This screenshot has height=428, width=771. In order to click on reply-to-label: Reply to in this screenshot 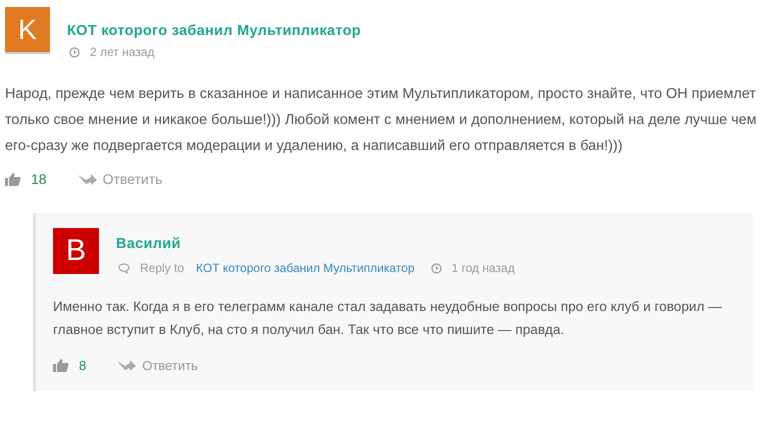, I will do `click(162, 268)`.